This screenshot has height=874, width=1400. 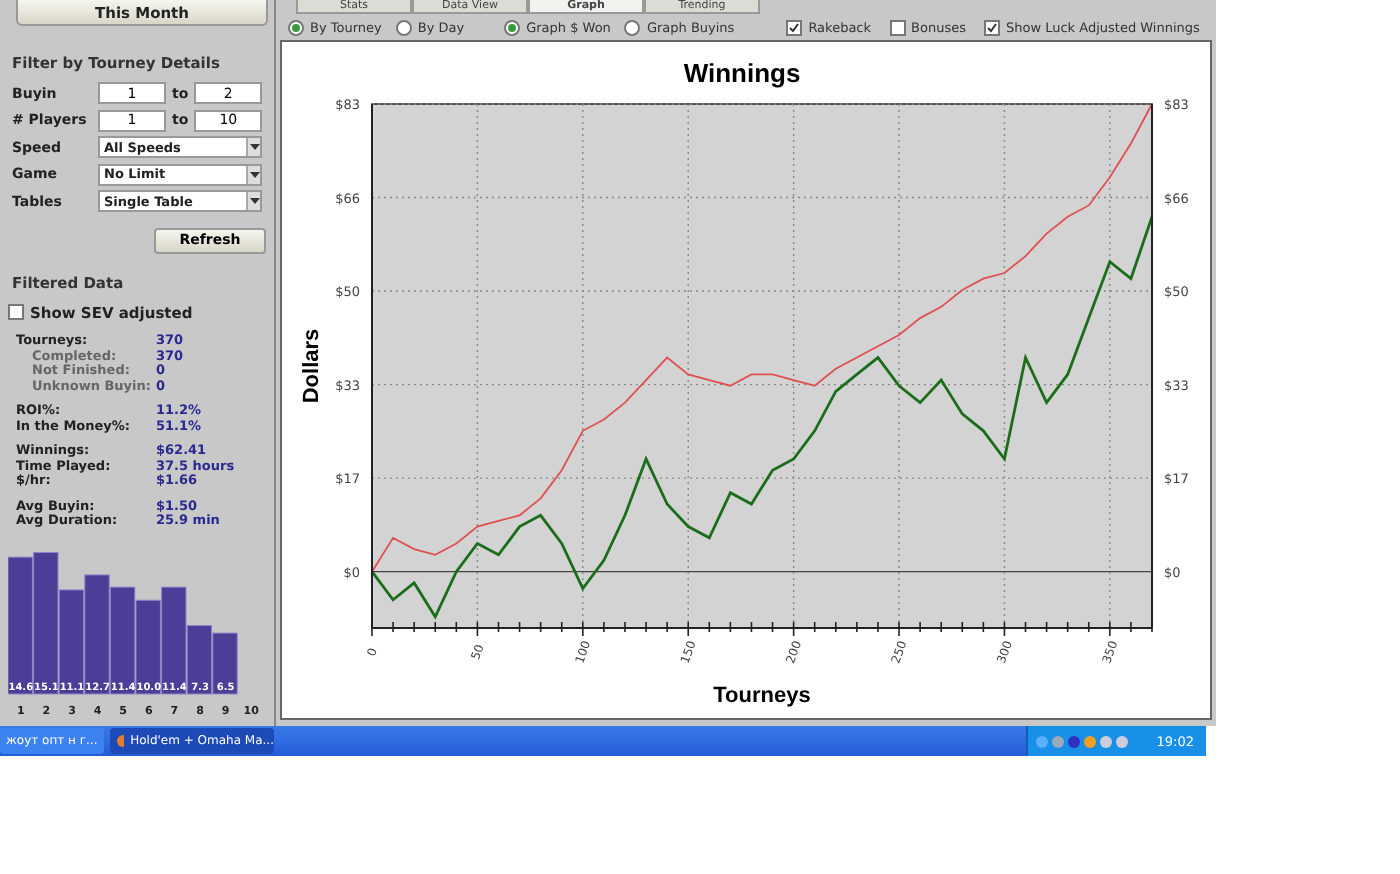 I want to click on chart-title: Winnings, so click(x=742, y=73).